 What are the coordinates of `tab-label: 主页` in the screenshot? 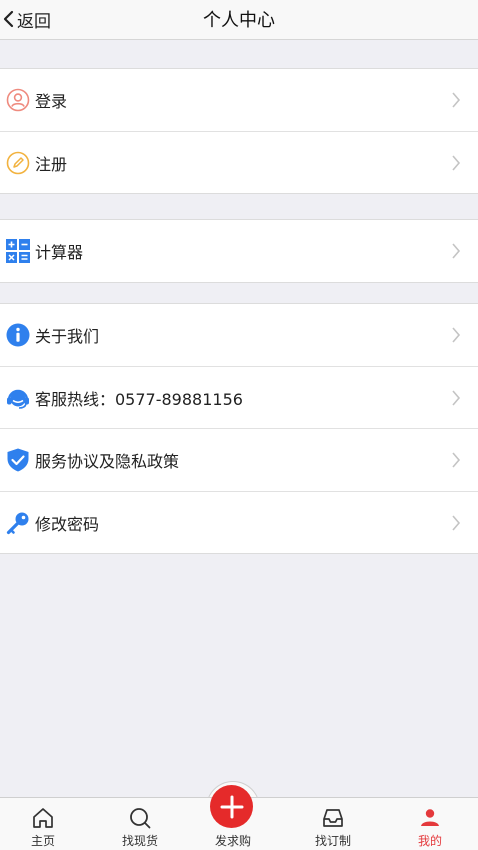 It's located at (42, 841).